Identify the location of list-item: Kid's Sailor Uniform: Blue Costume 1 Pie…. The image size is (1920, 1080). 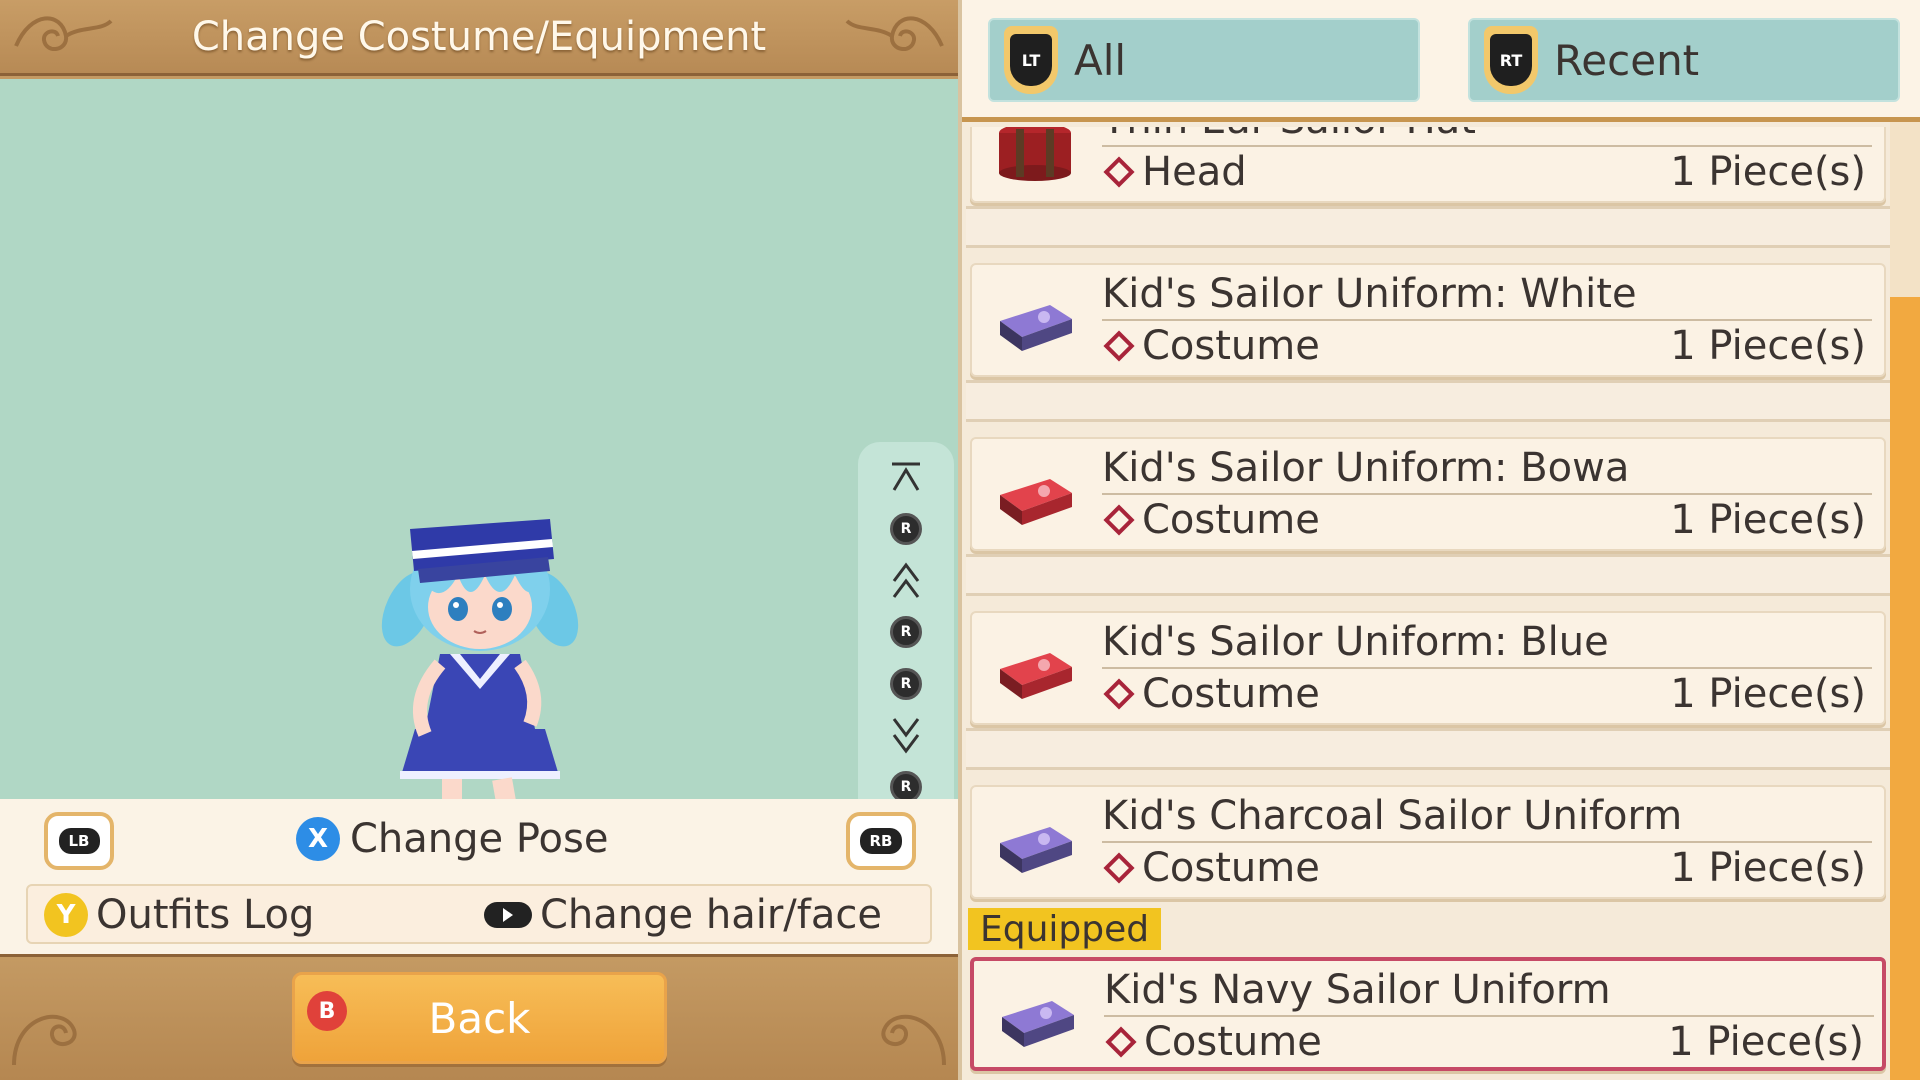
(1428, 668).